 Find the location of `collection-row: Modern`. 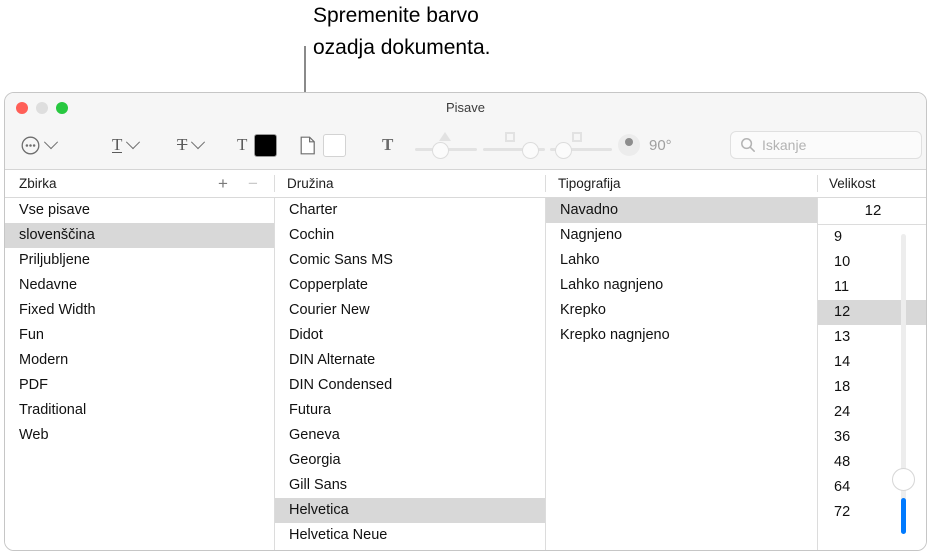

collection-row: Modern is located at coordinates (139, 360).